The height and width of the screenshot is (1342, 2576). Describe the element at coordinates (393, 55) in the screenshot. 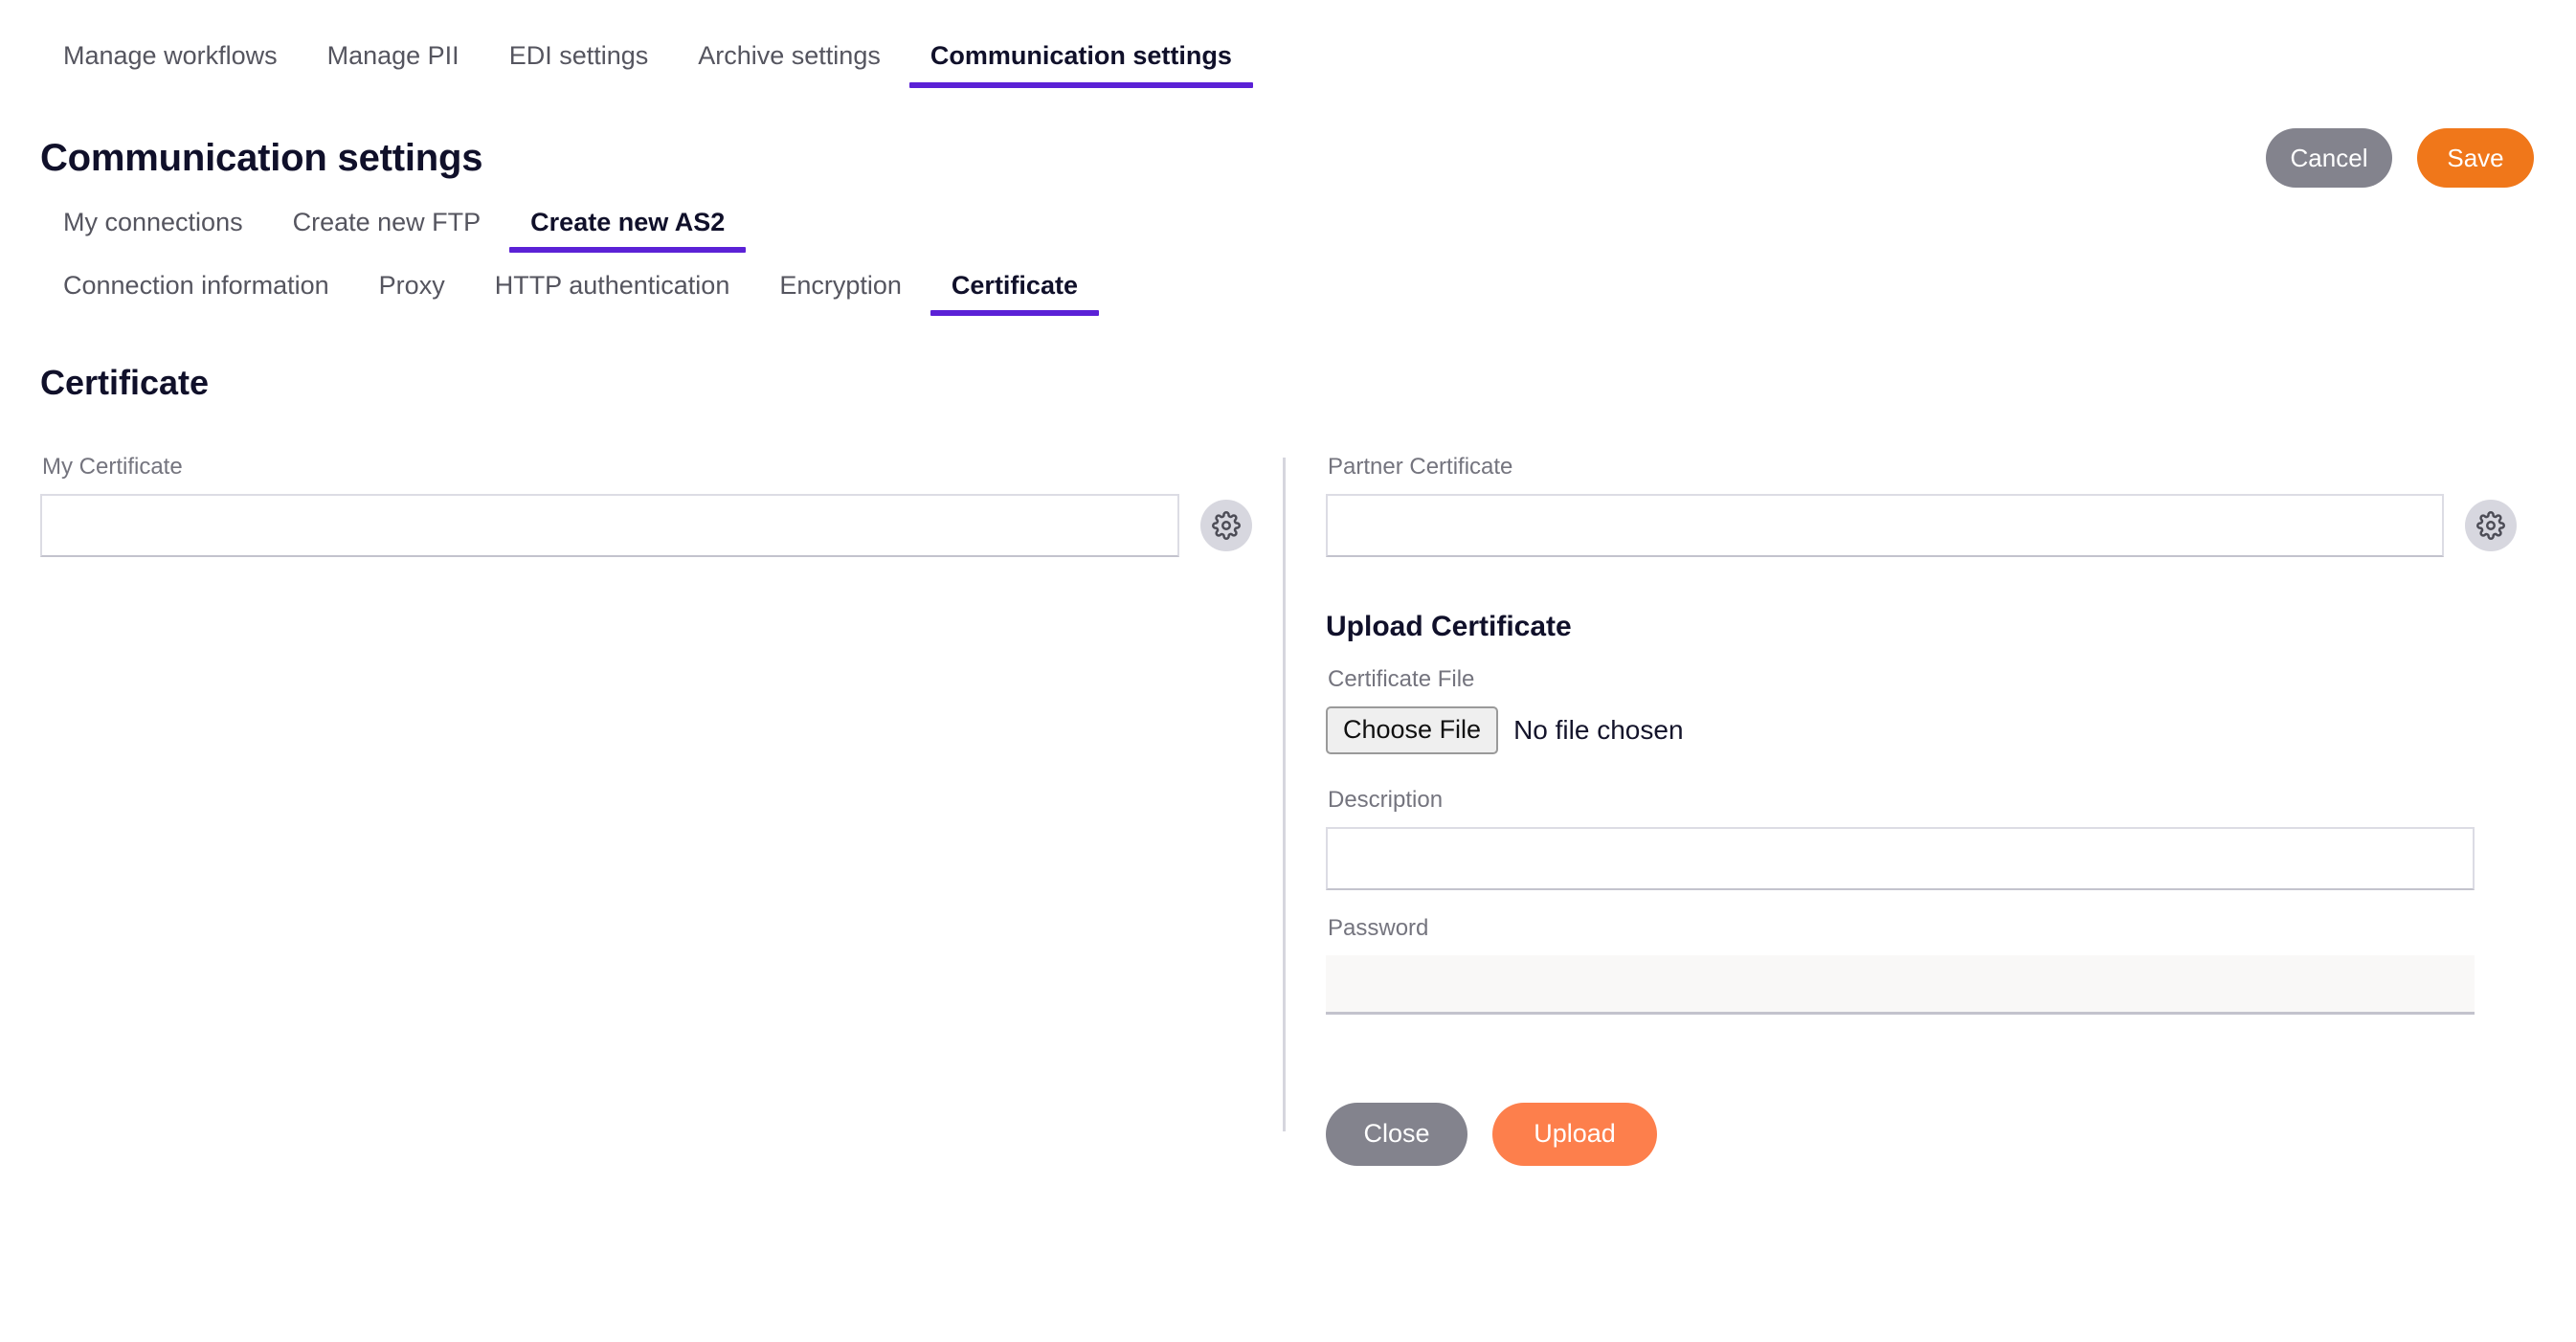

I see `nav-tab-label: Manage PII` at that location.